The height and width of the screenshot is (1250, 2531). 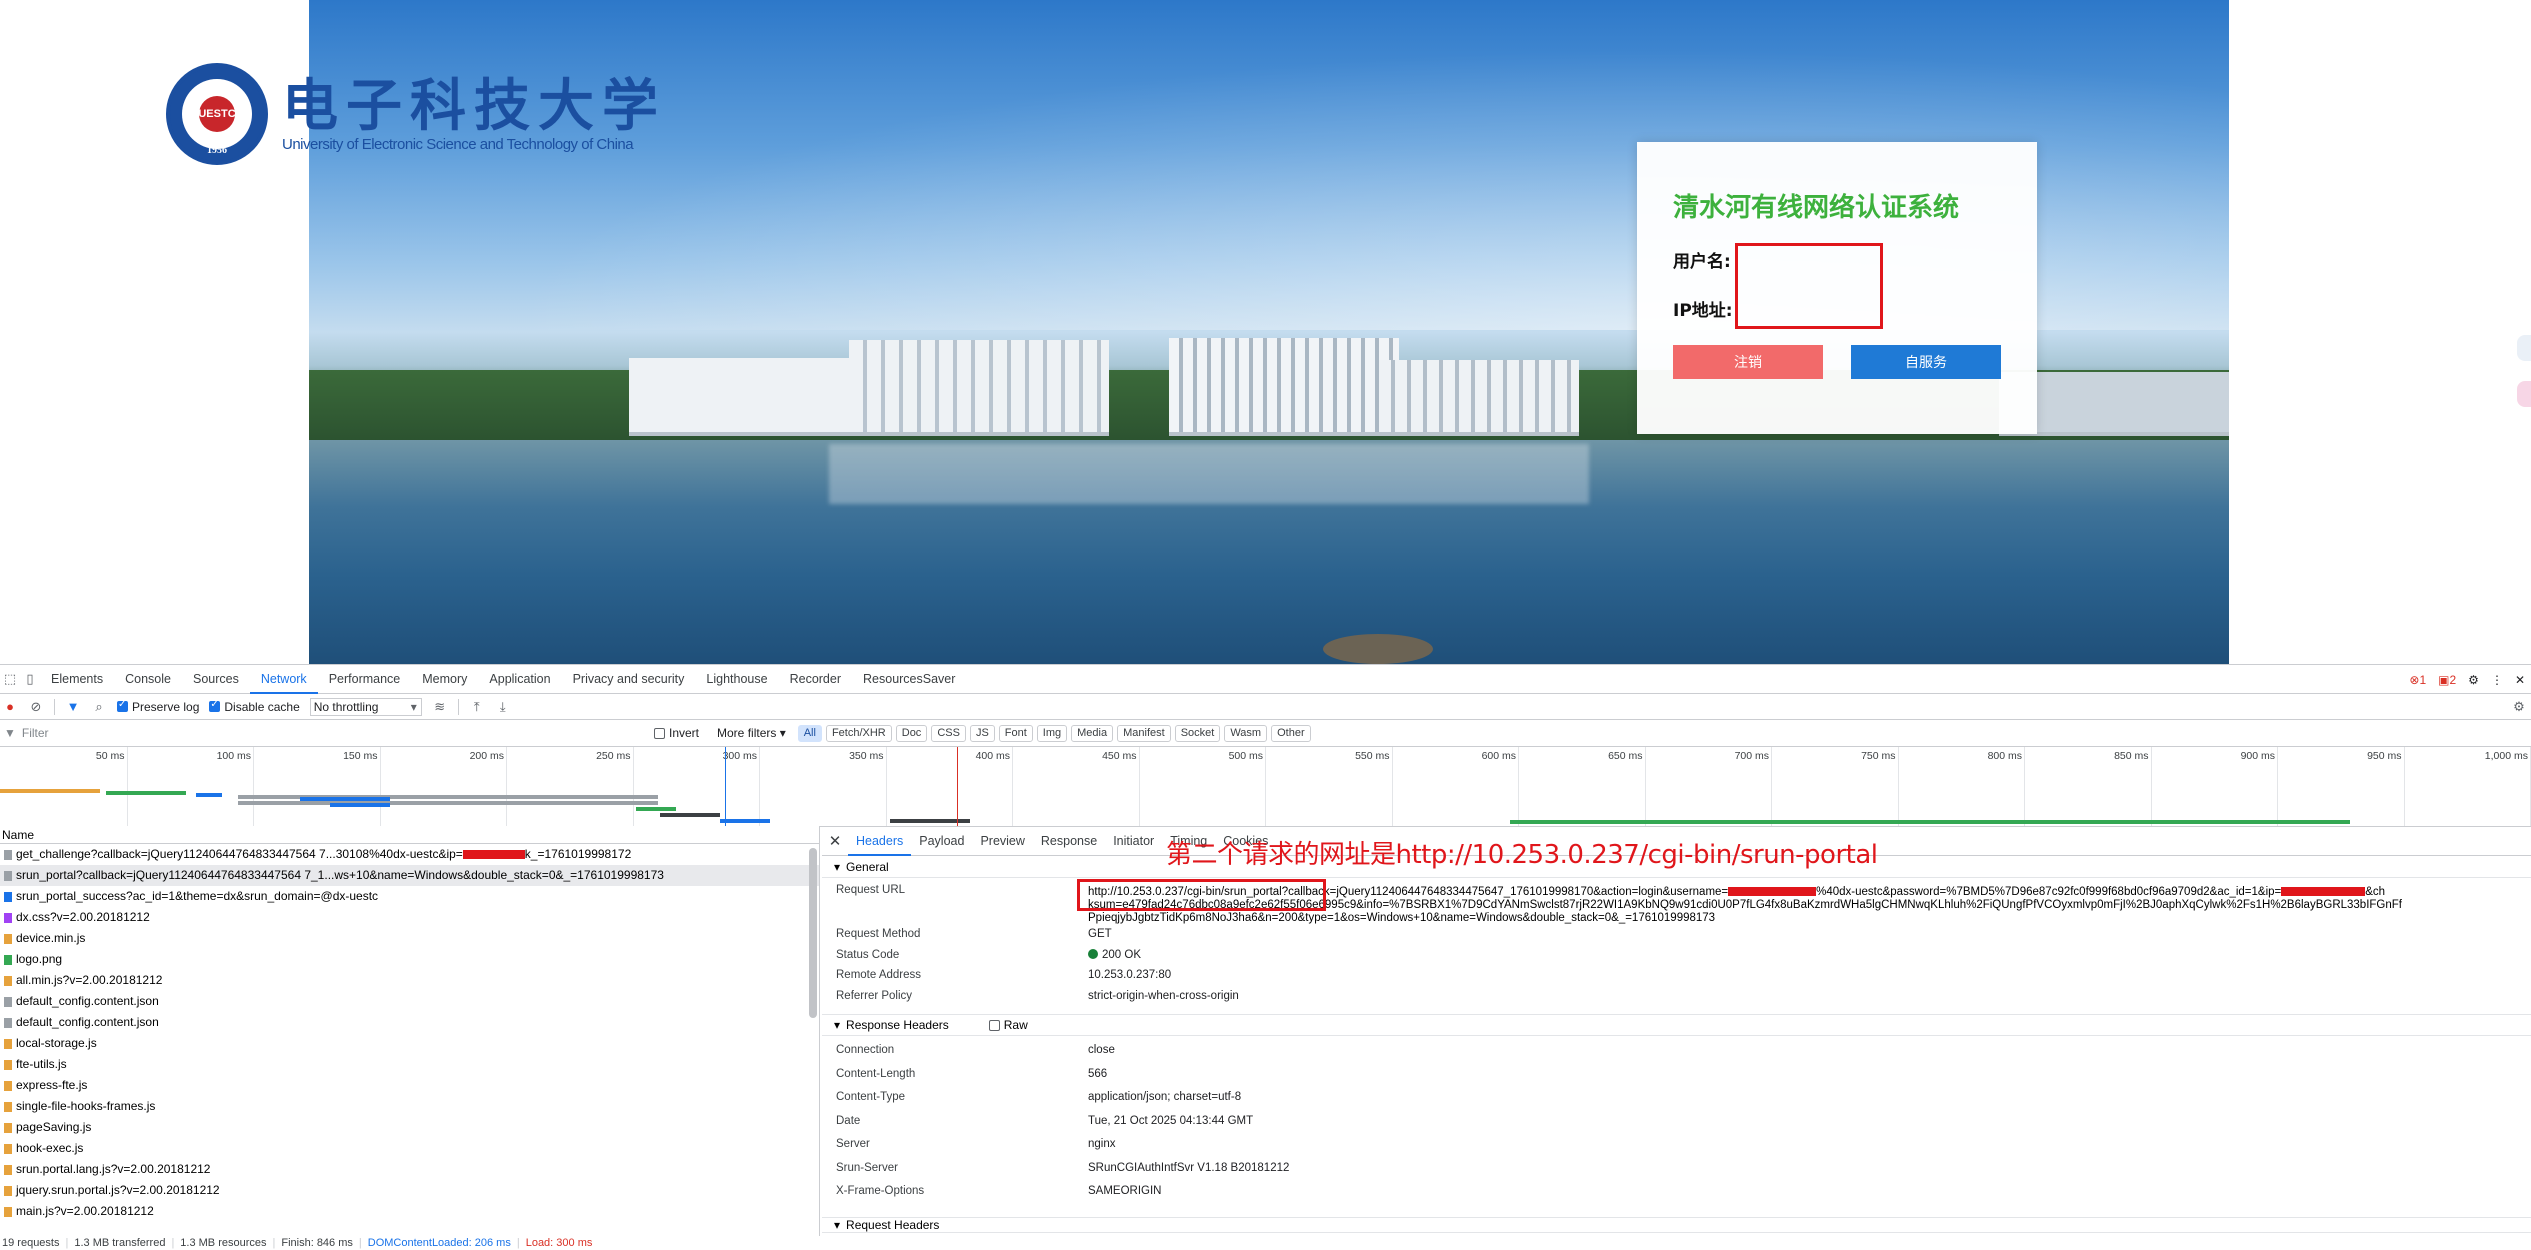 What do you see at coordinates (409, 938) in the screenshot?
I see `request-row: device.min.js` at bounding box center [409, 938].